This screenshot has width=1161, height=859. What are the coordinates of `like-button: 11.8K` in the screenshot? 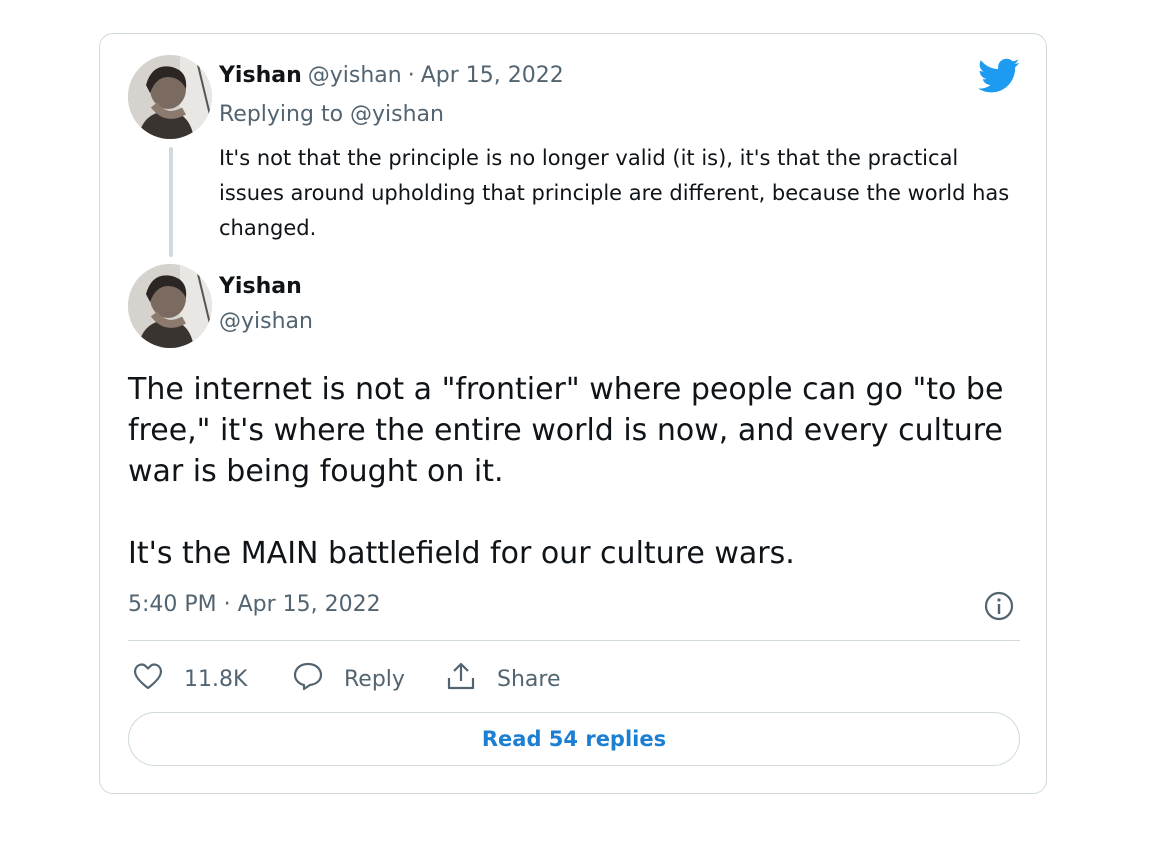 It's located at (189, 679).